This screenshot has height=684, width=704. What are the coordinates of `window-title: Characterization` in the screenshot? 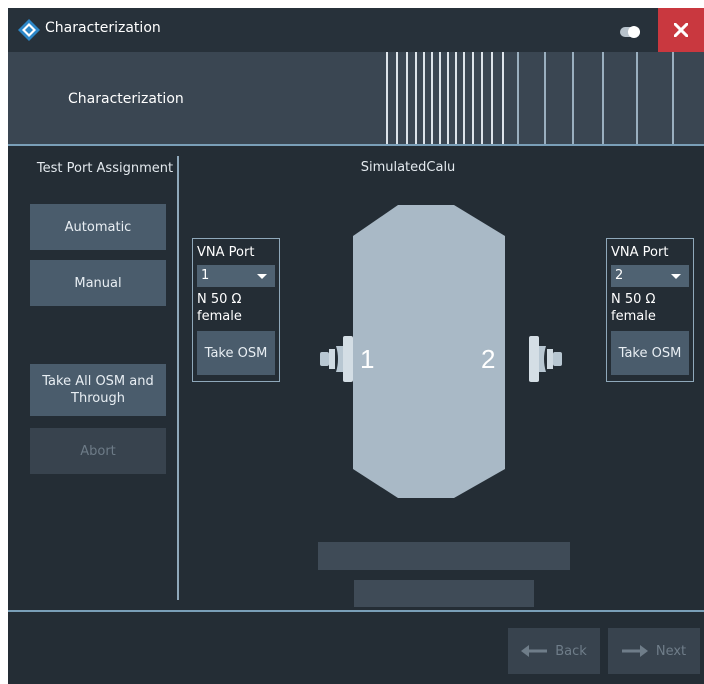 It's located at (103, 28).